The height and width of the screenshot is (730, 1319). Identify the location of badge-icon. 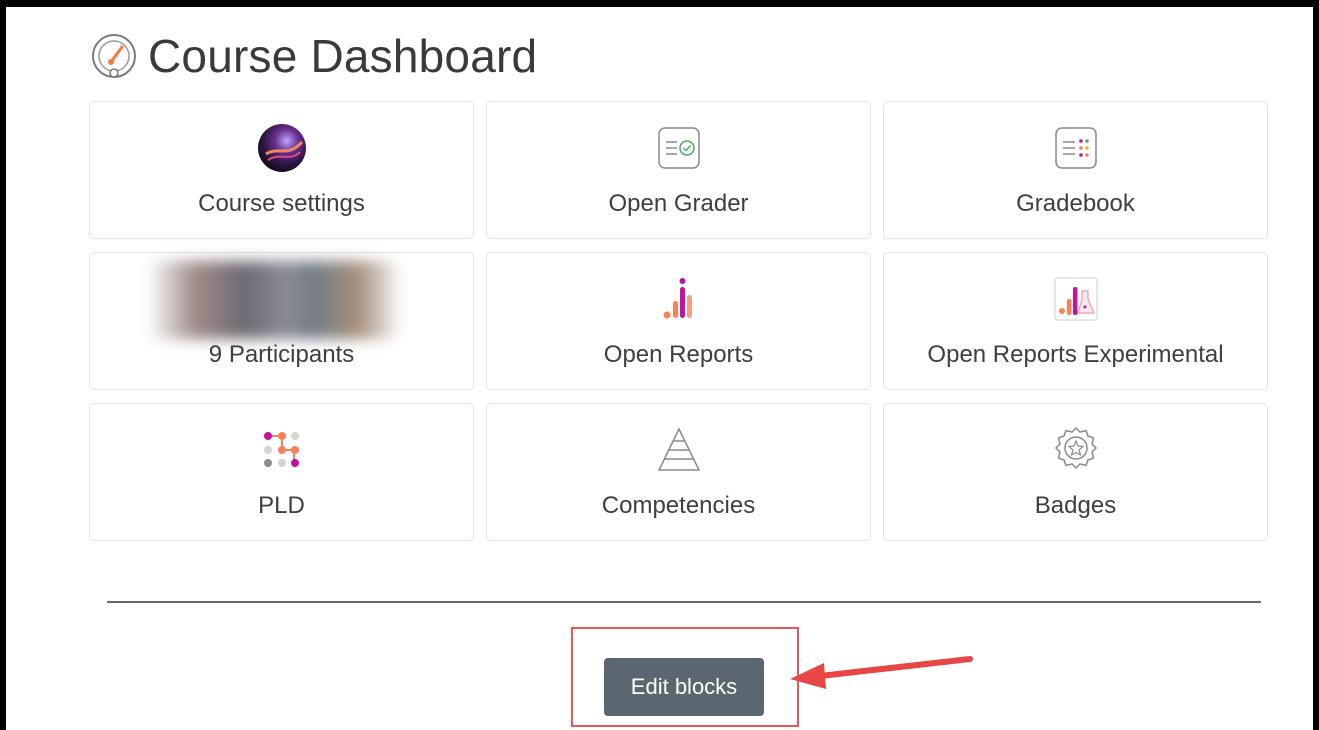
(1075, 448).